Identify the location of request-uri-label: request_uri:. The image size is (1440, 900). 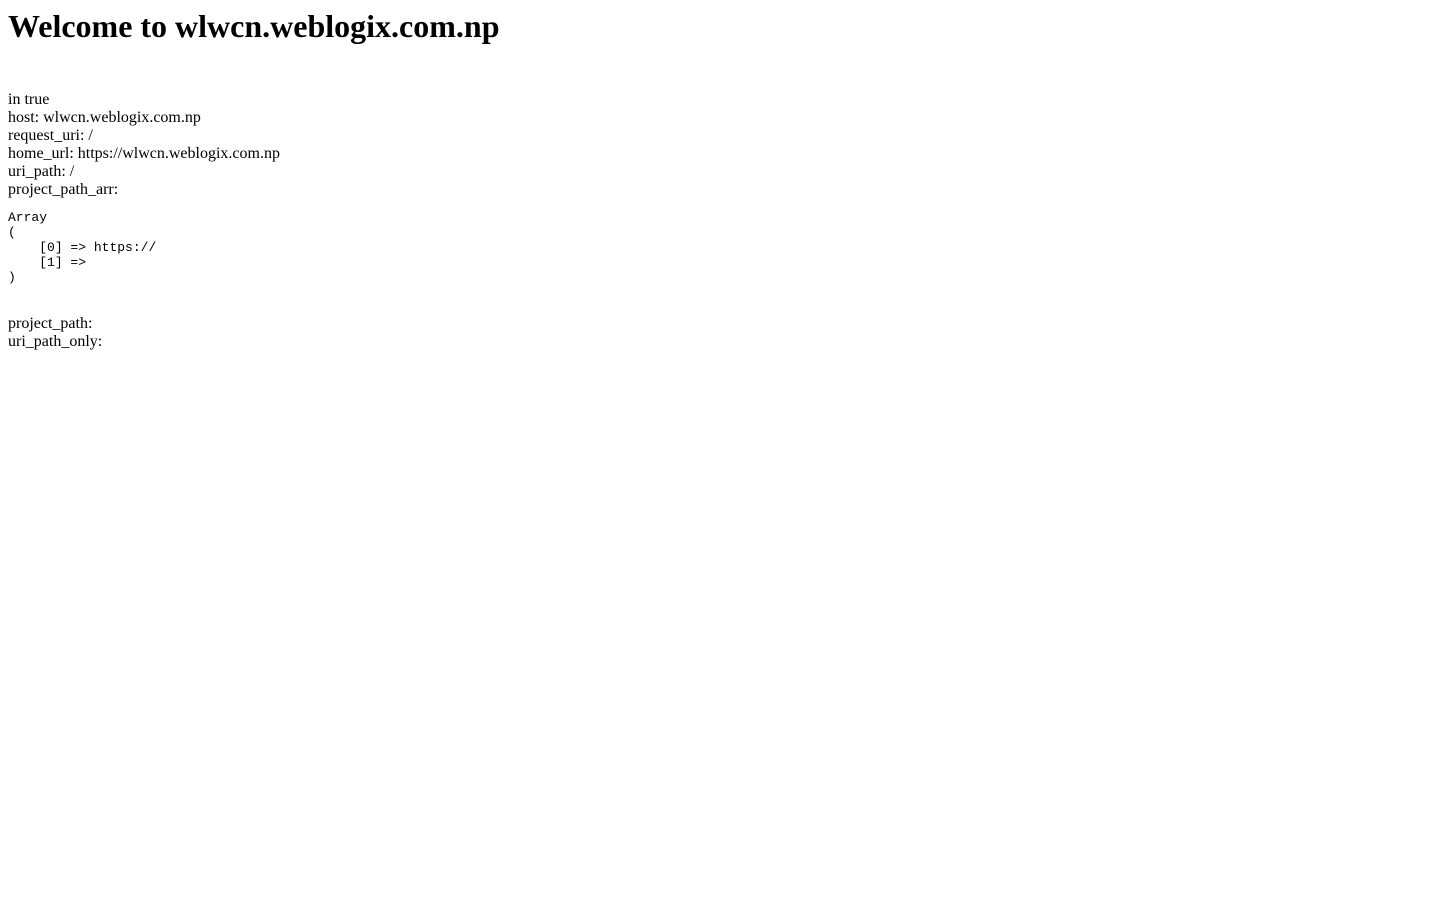
(46, 135).